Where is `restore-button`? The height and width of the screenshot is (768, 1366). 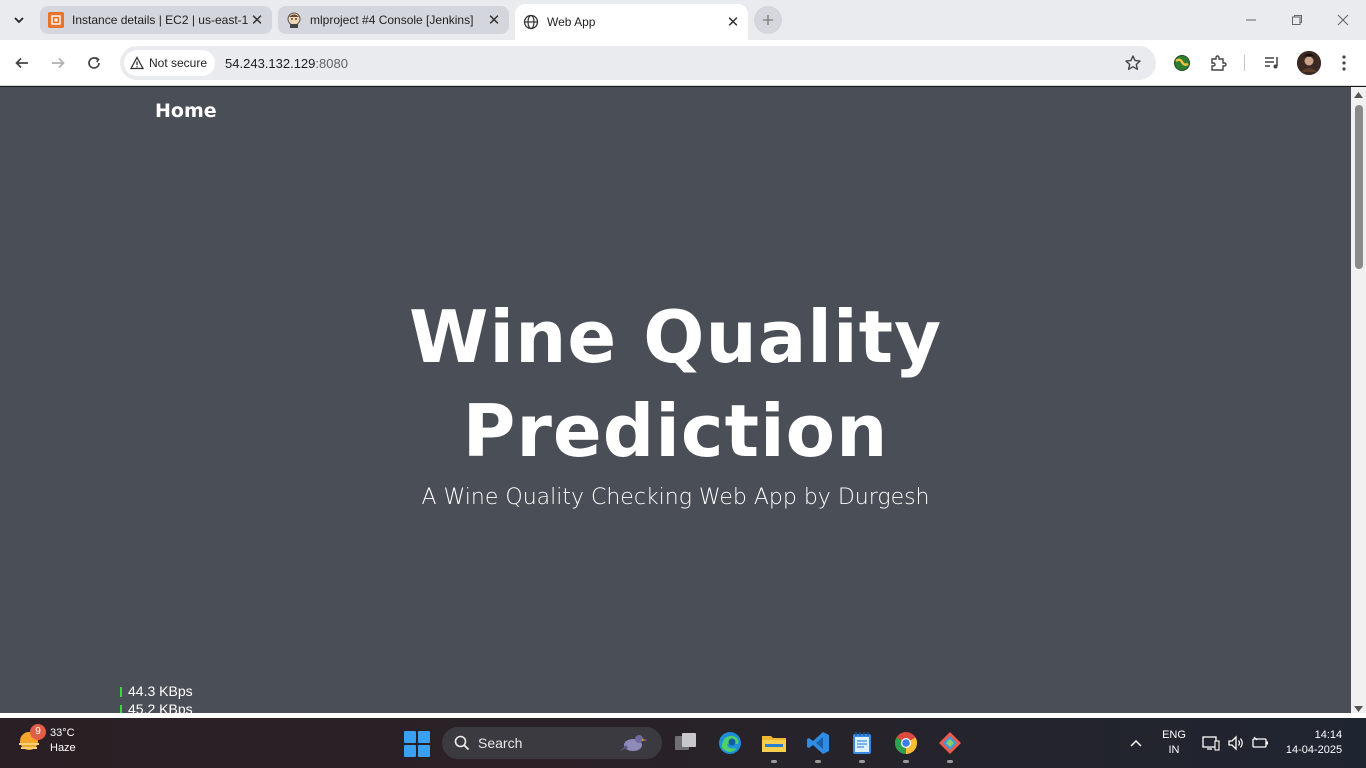
restore-button is located at coordinates (1297, 20).